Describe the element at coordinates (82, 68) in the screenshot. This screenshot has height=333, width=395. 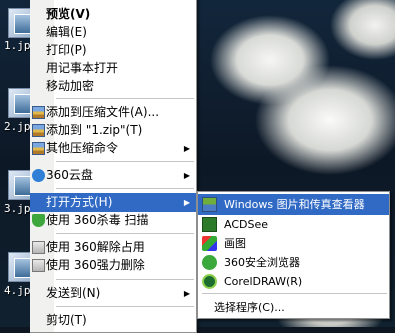
I see `menu-item-label: 用记事本打开` at that location.